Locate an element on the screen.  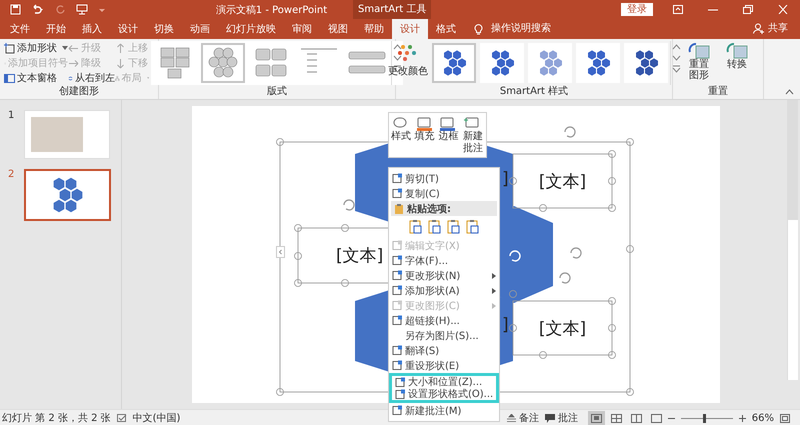
share-button: 共享 is located at coordinates (778, 29).